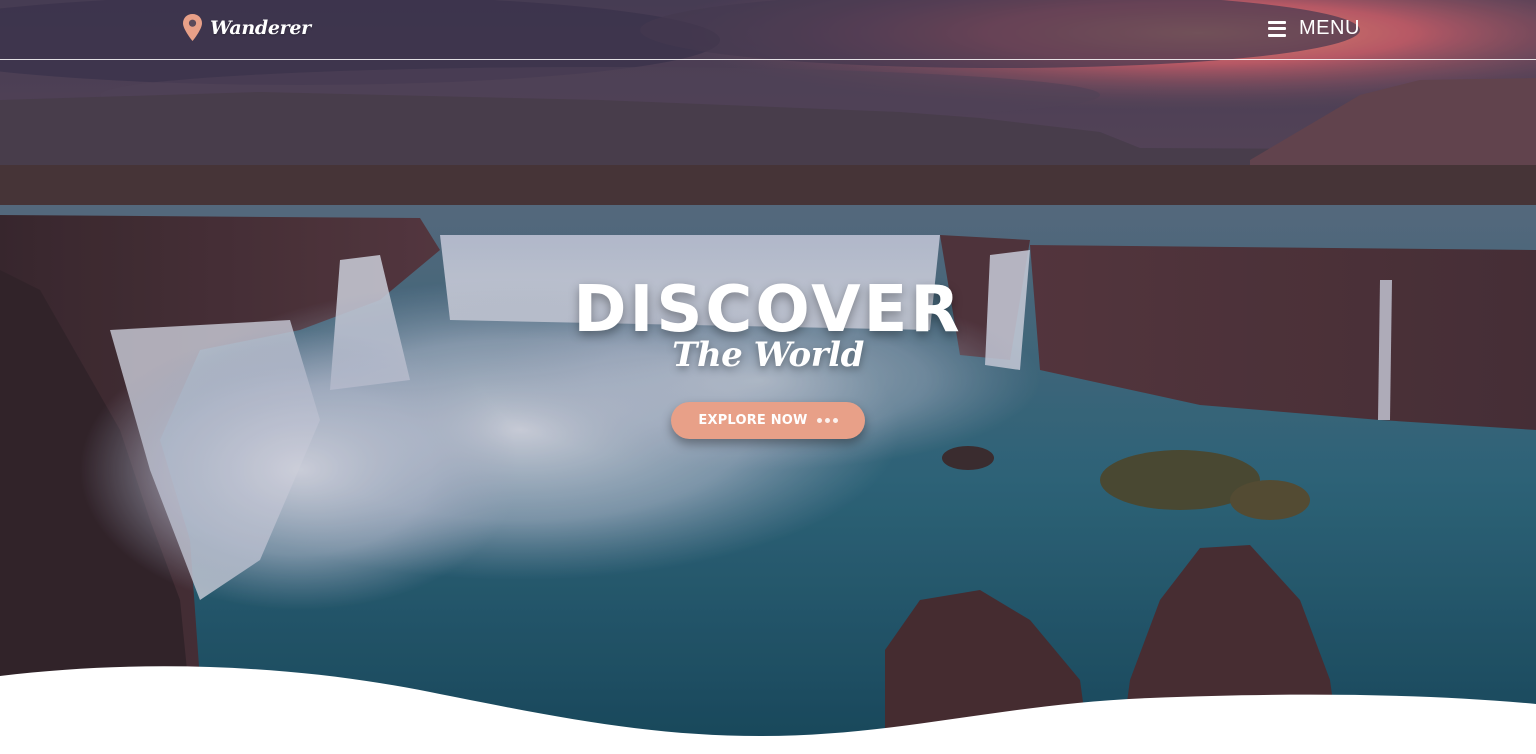 The image size is (1536, 754). What do you see at coordinates (768, 710) in the screenshot?
I see `bottom-wave-divider` at bounding box center [768, 710].